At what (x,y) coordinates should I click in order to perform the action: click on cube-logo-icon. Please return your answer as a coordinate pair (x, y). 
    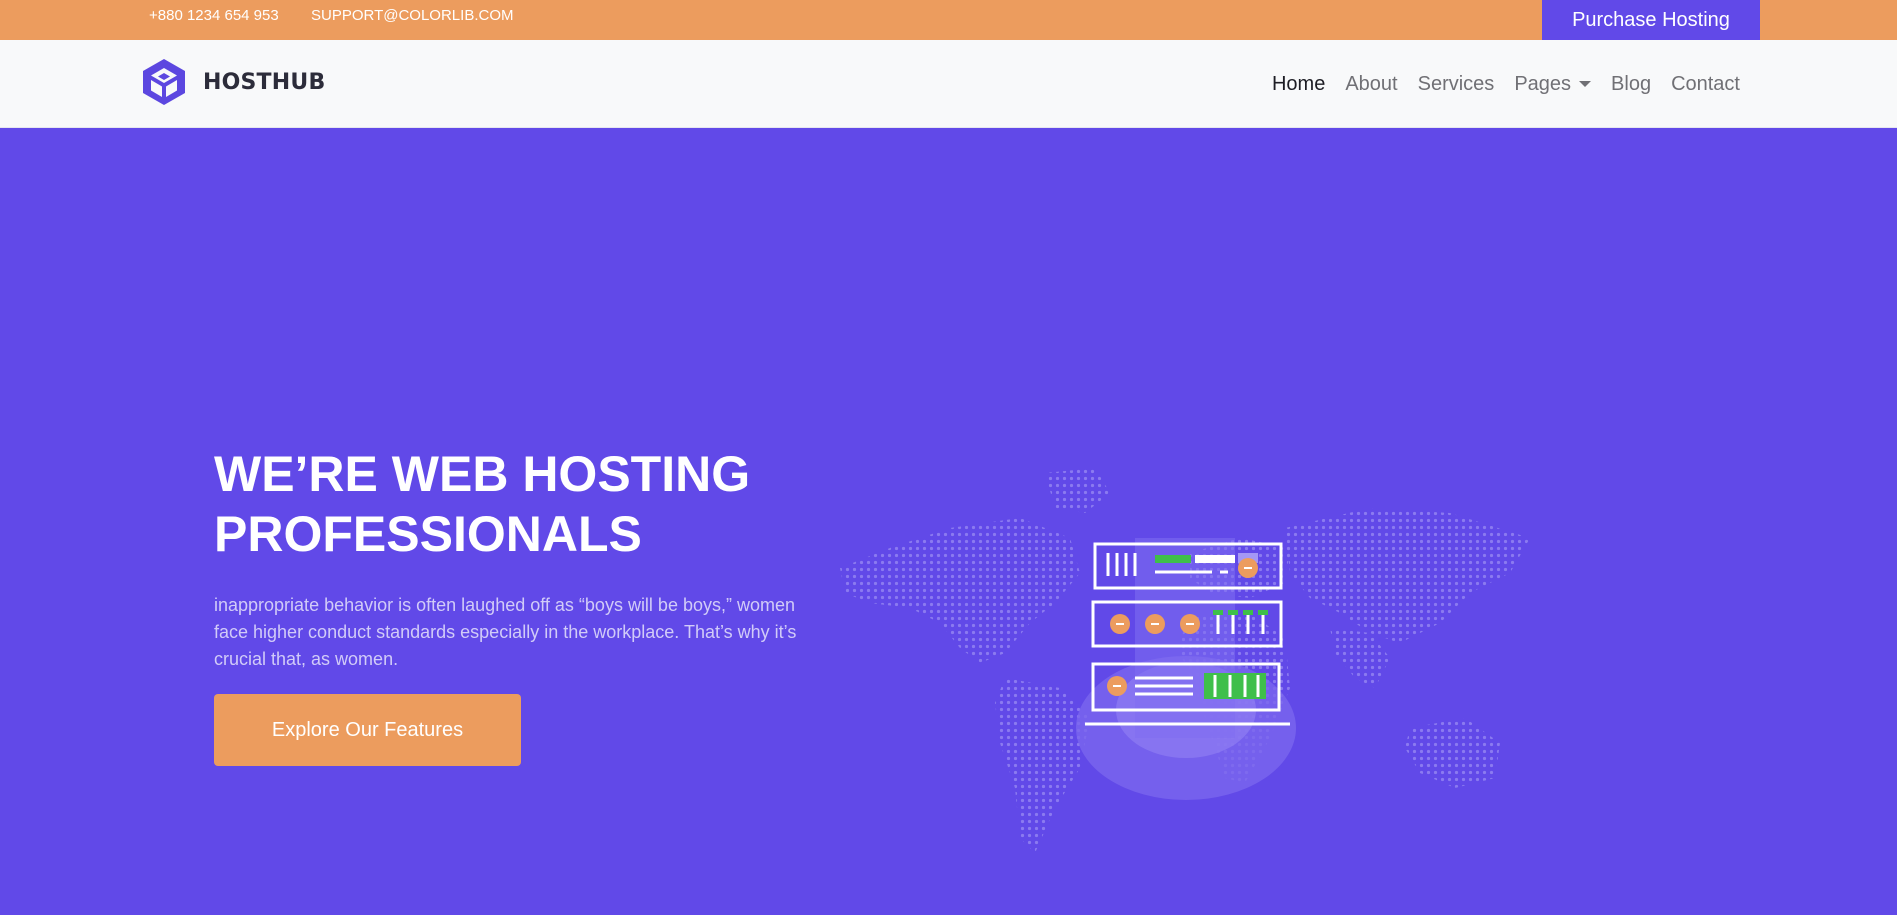
    Looking at the image, I should click on (164, 82).